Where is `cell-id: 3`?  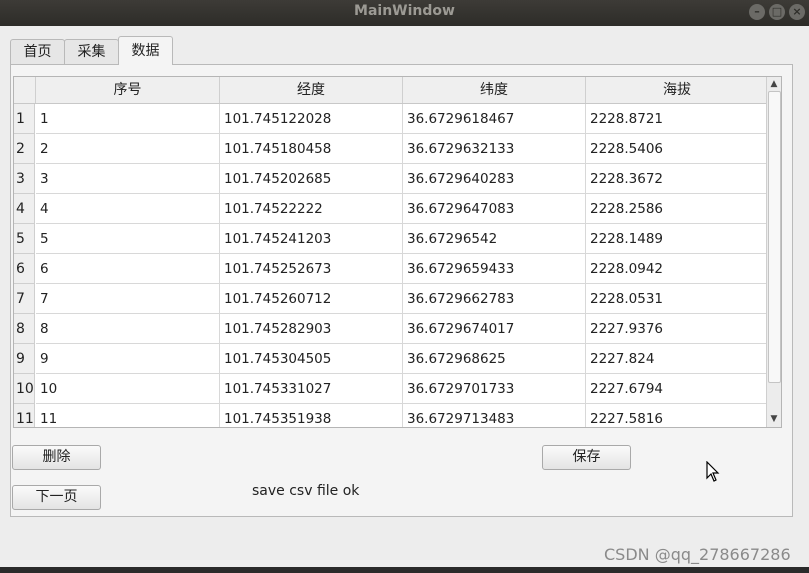
cell-id: 3 is located at coordinates (128, 179).